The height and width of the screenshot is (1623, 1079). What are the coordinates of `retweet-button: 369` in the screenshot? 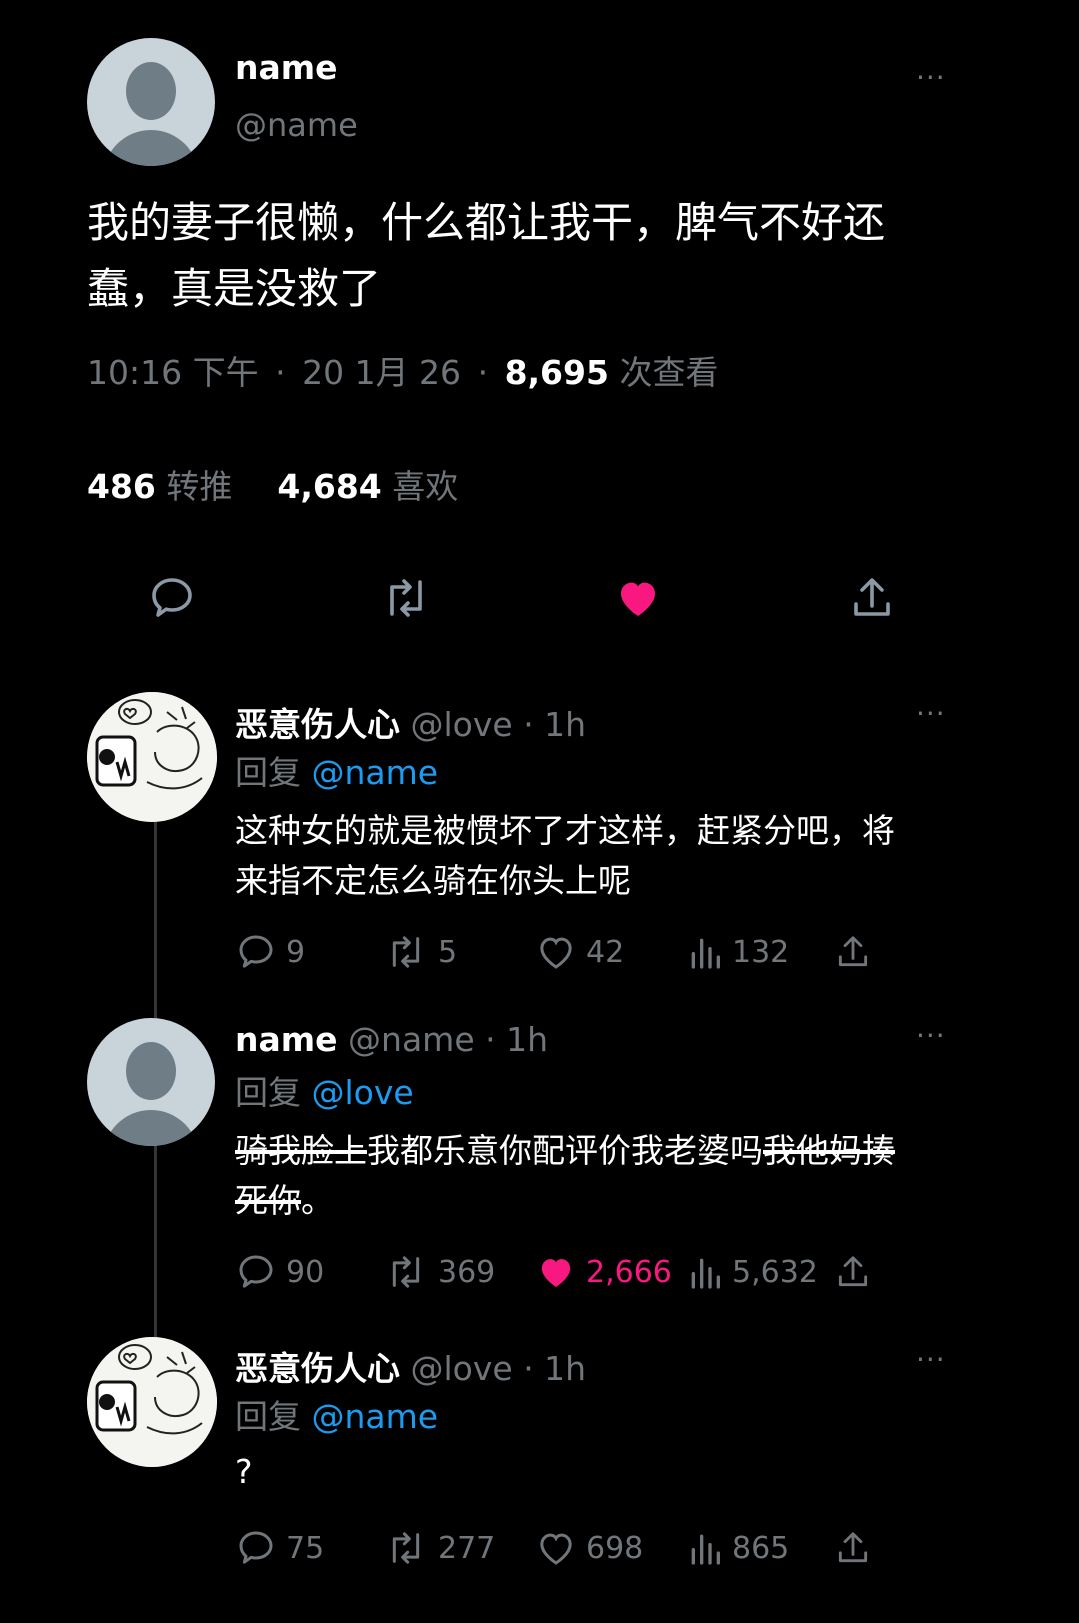 It's located at (439, 1272).